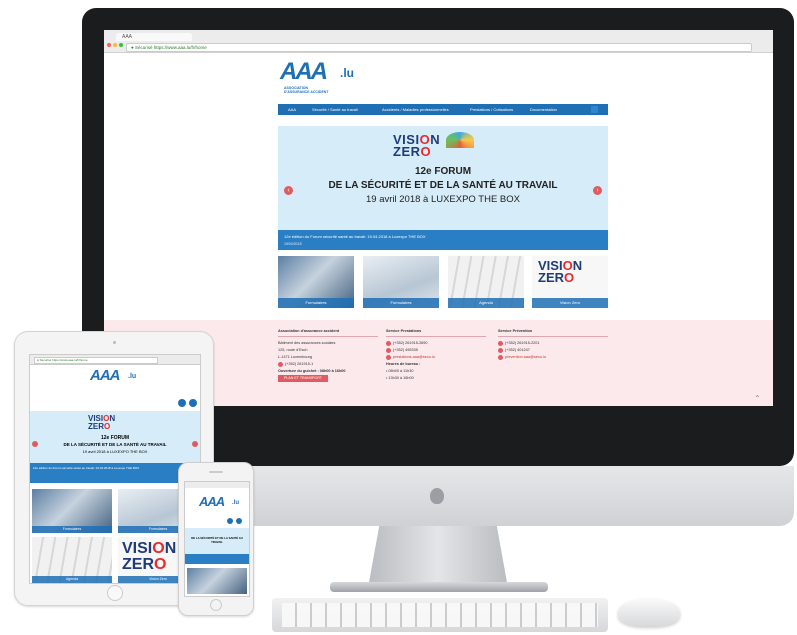  Describe the element at coordinates (154, 37) in the screenshot. I see `browser-tab: AAA` at that location.